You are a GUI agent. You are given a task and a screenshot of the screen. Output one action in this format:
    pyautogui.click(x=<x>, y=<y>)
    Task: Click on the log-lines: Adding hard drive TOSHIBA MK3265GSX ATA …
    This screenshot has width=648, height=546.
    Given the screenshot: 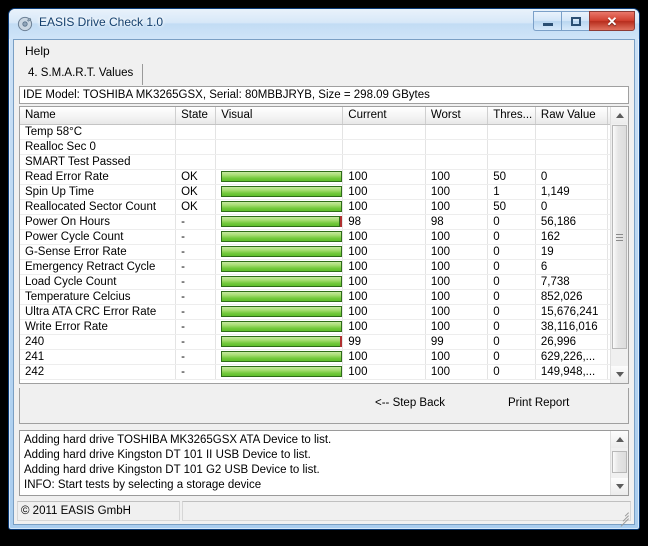 What is the action you would take?
    pyautogui.click(x=315, y=463)
    